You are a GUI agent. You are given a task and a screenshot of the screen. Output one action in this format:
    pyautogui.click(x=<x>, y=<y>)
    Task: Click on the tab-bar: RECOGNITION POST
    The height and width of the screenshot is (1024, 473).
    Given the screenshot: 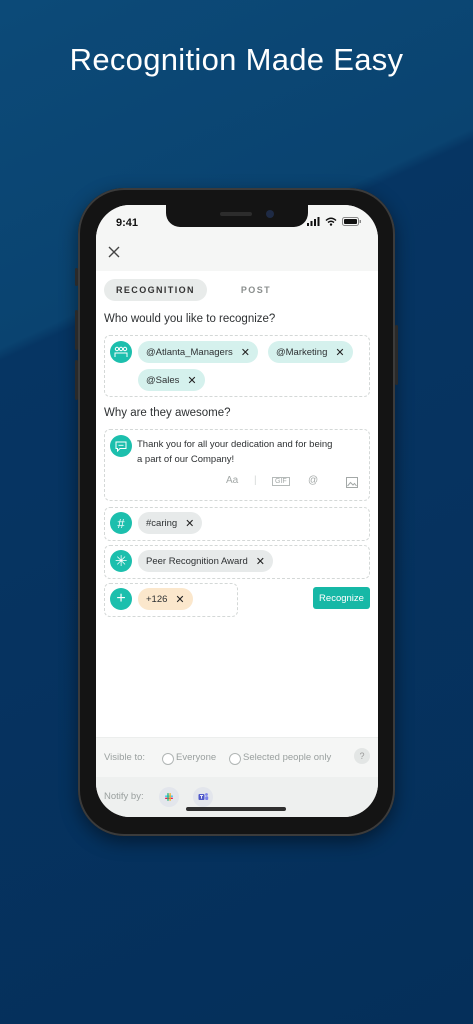 What is the action you would take?
    pyautogui.click(x=187, y=290)
    